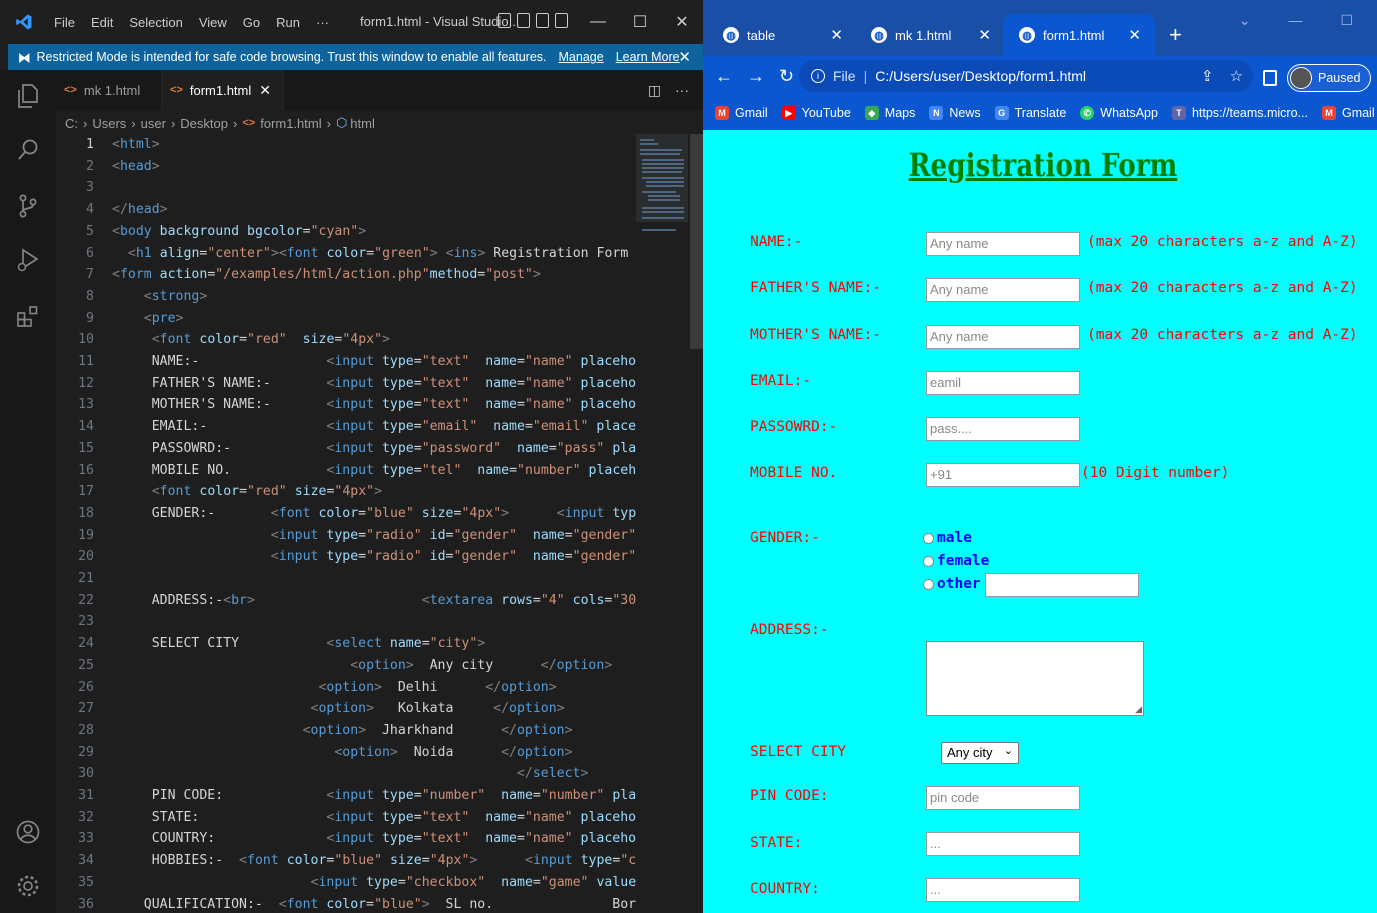 The height and width of the screenshot is (913, 1377). What do you see at coordinates (504, 20) in the screenshot?
I see `layout-sidebar-icon` at bounding box center [504, 20].